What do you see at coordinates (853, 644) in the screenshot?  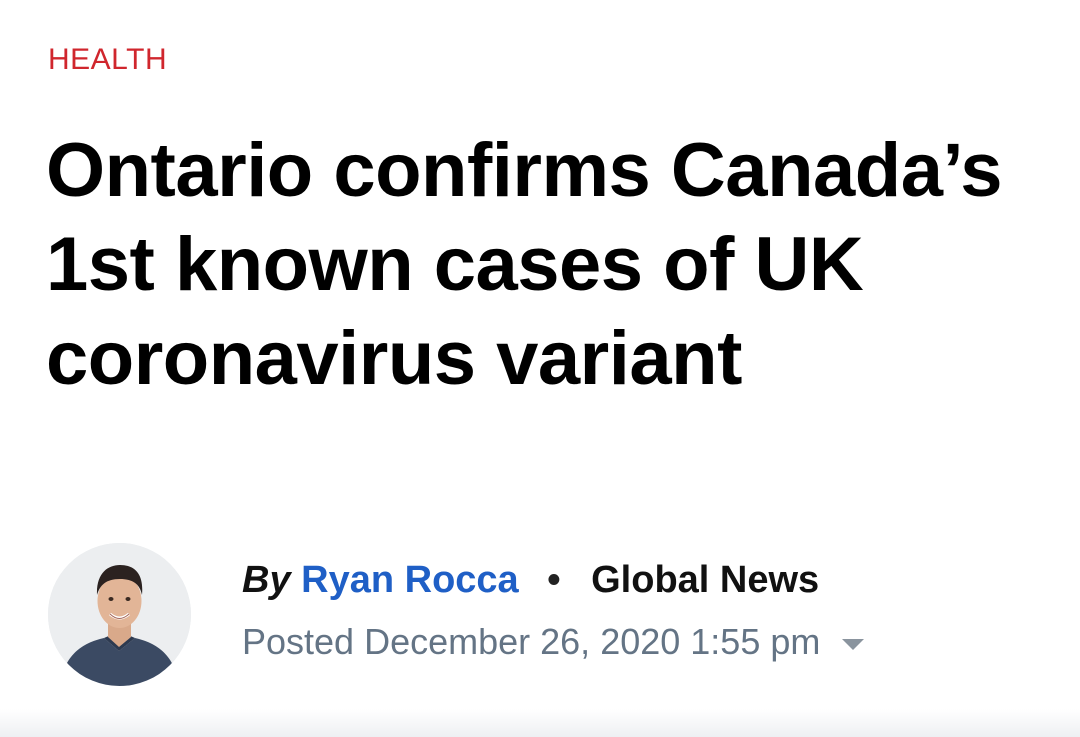 I see `chevron-down-icon` at bounding box center [853, 644].